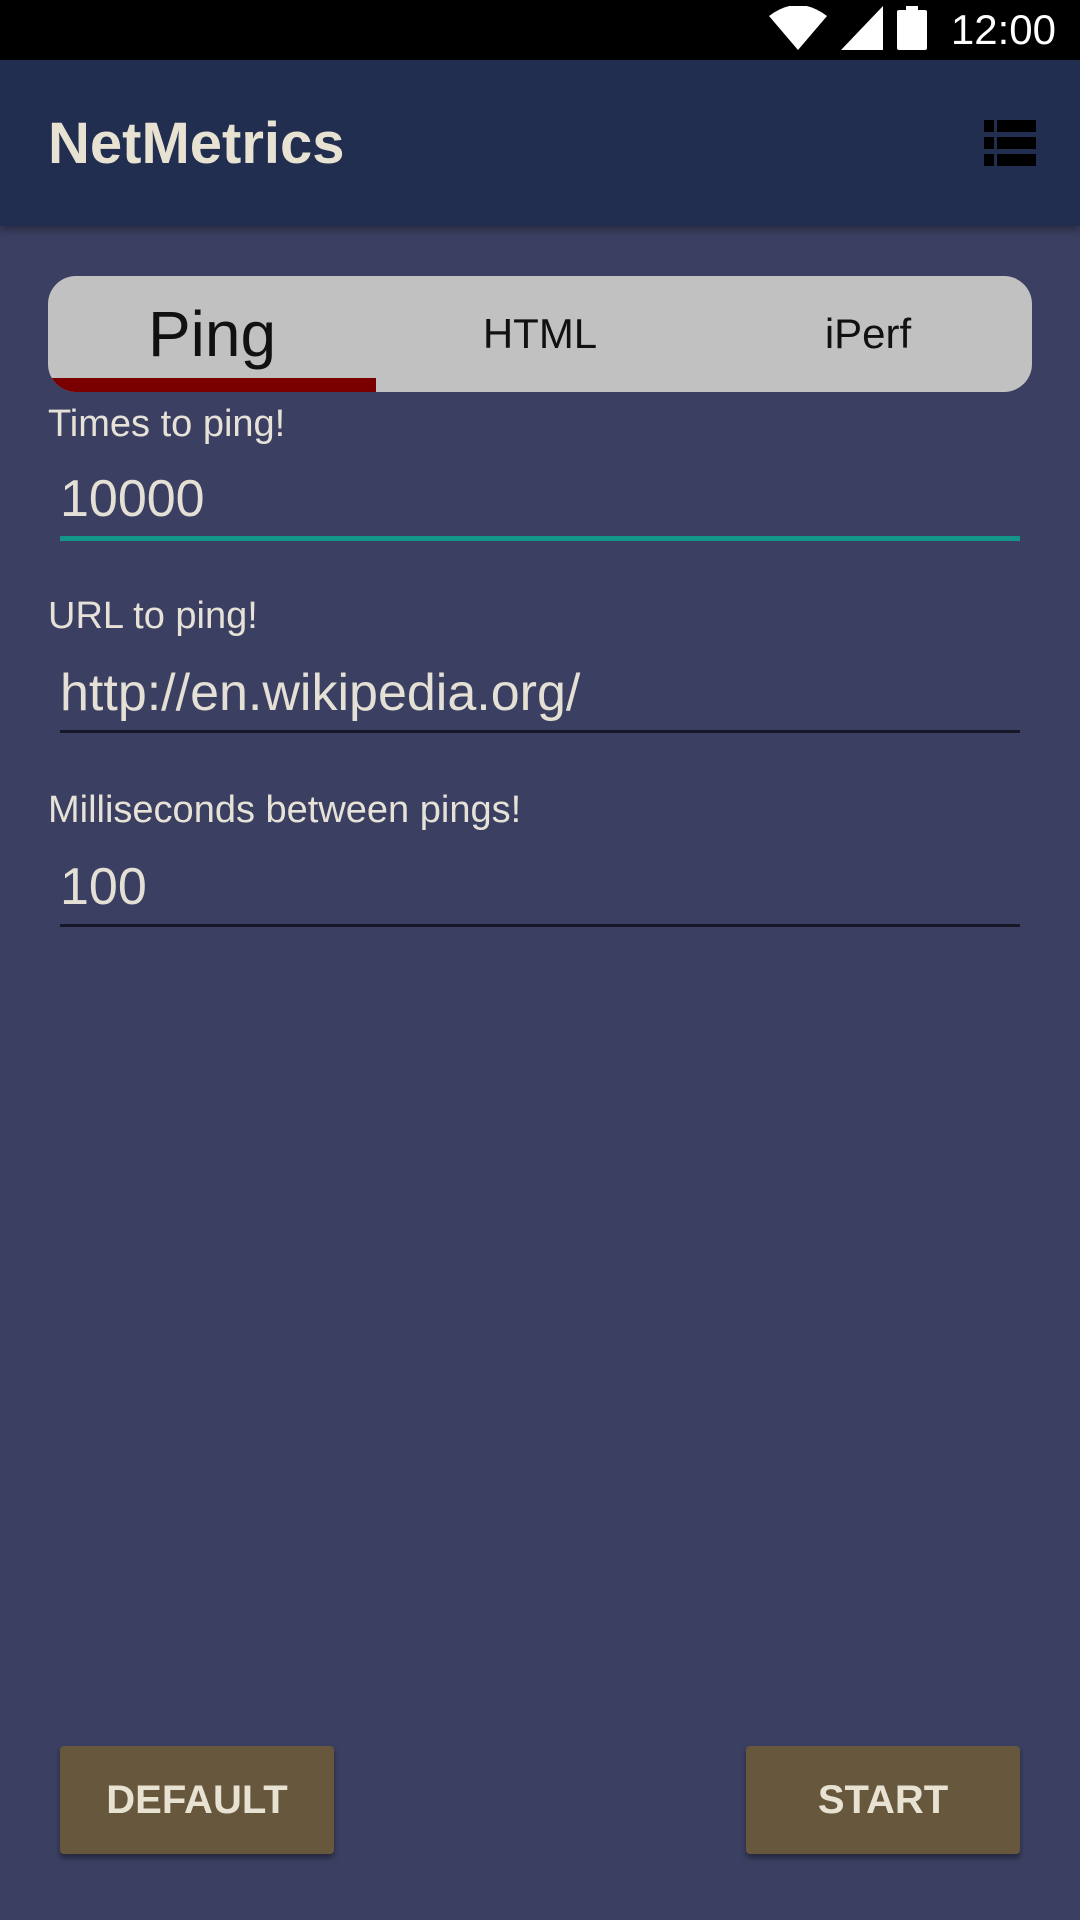  I want to click on ms-between-pings-input, so click(540, 888).